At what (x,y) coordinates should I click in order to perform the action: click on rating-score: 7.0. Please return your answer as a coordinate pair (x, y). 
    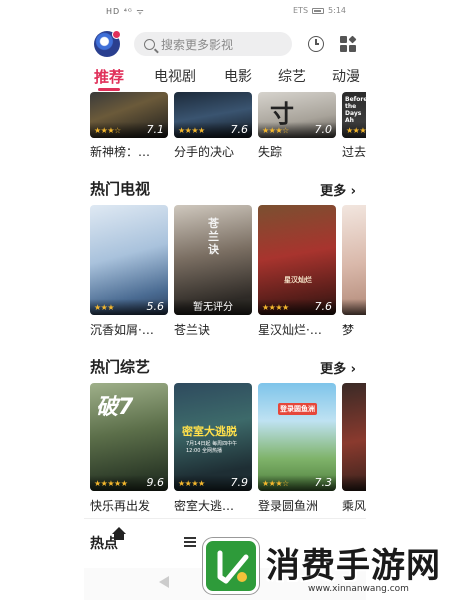
    Looking at the image, I should click on (323, 129).